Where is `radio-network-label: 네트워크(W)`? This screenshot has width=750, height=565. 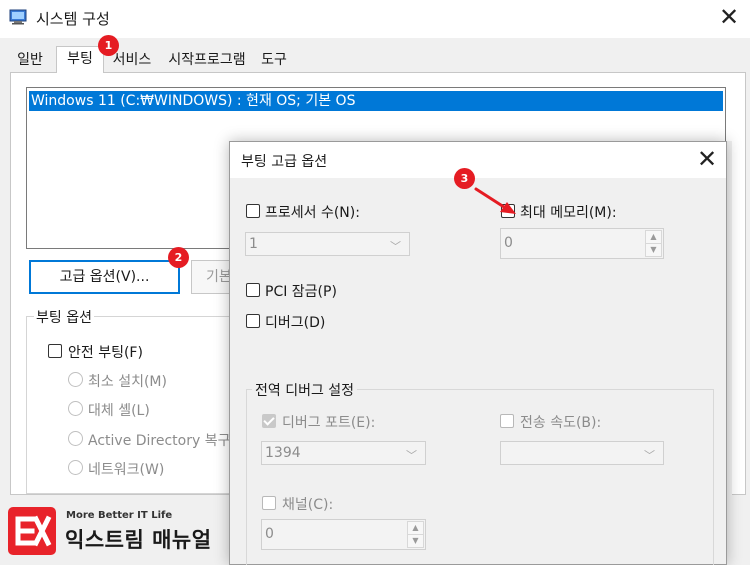 radio-network-label: 네트워크(W) is located at coordinates (126, 470).